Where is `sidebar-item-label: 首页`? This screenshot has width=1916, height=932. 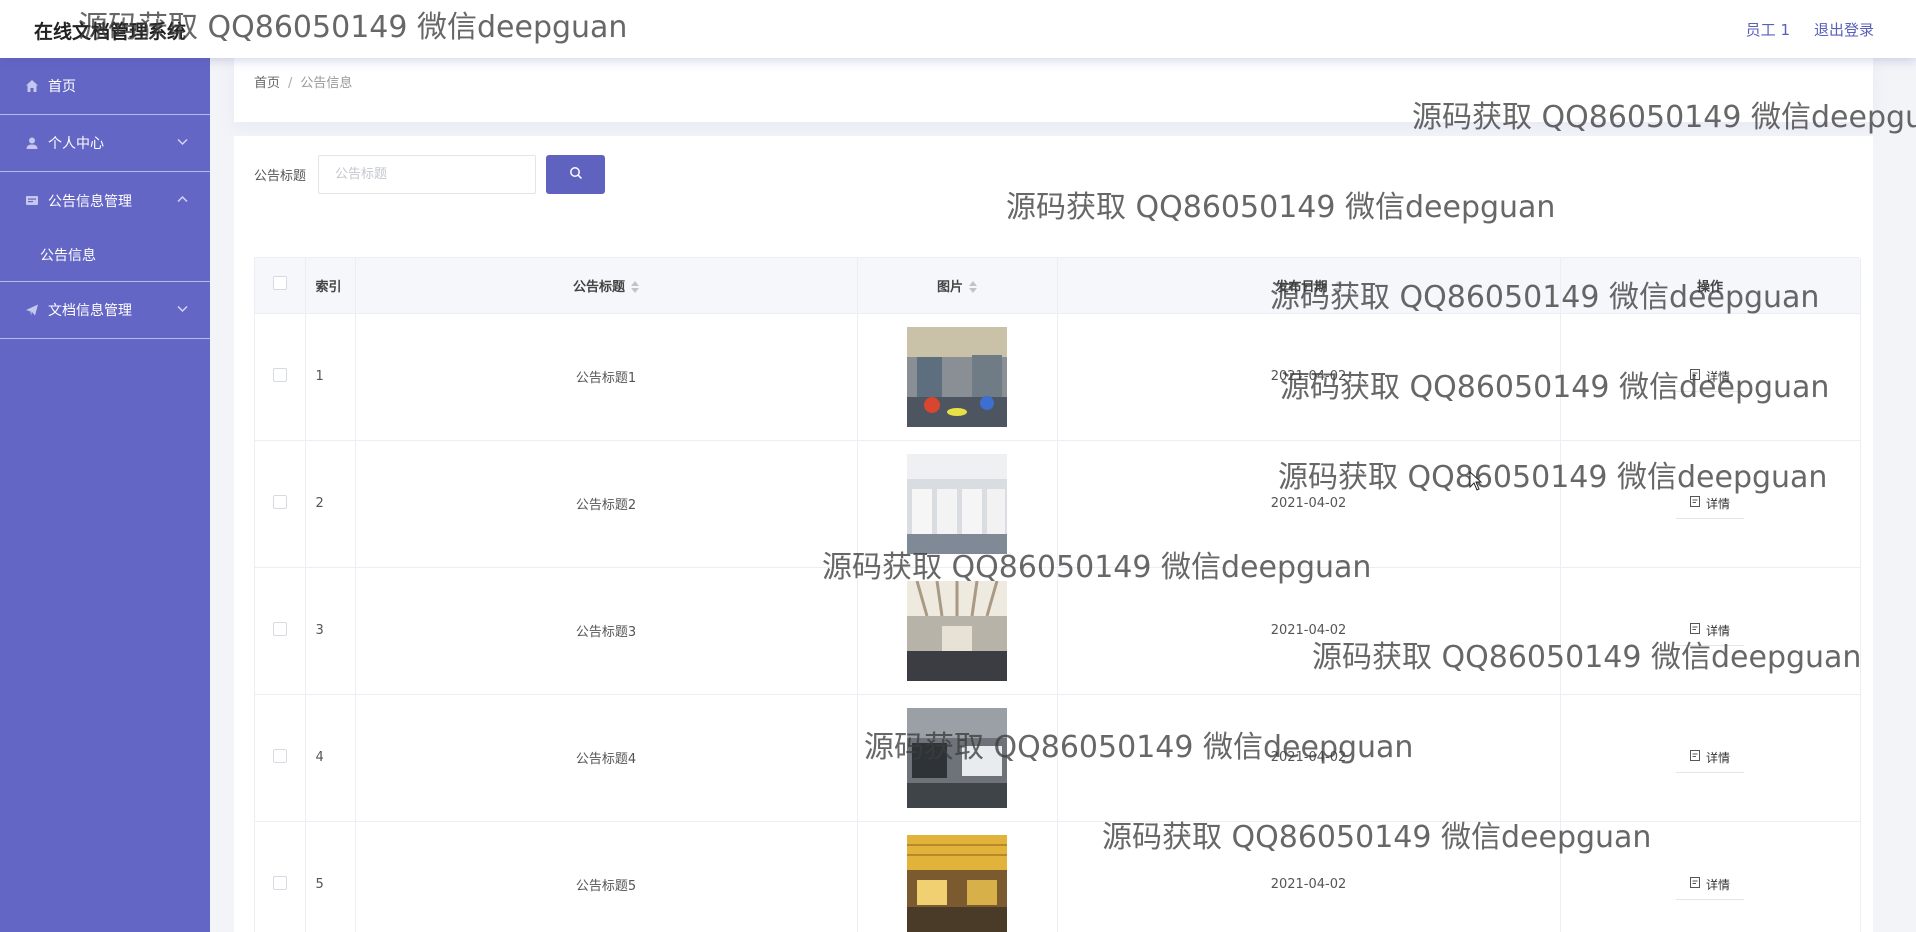
sidebar-item-label: 首页 is located at coordinates (62, 87).